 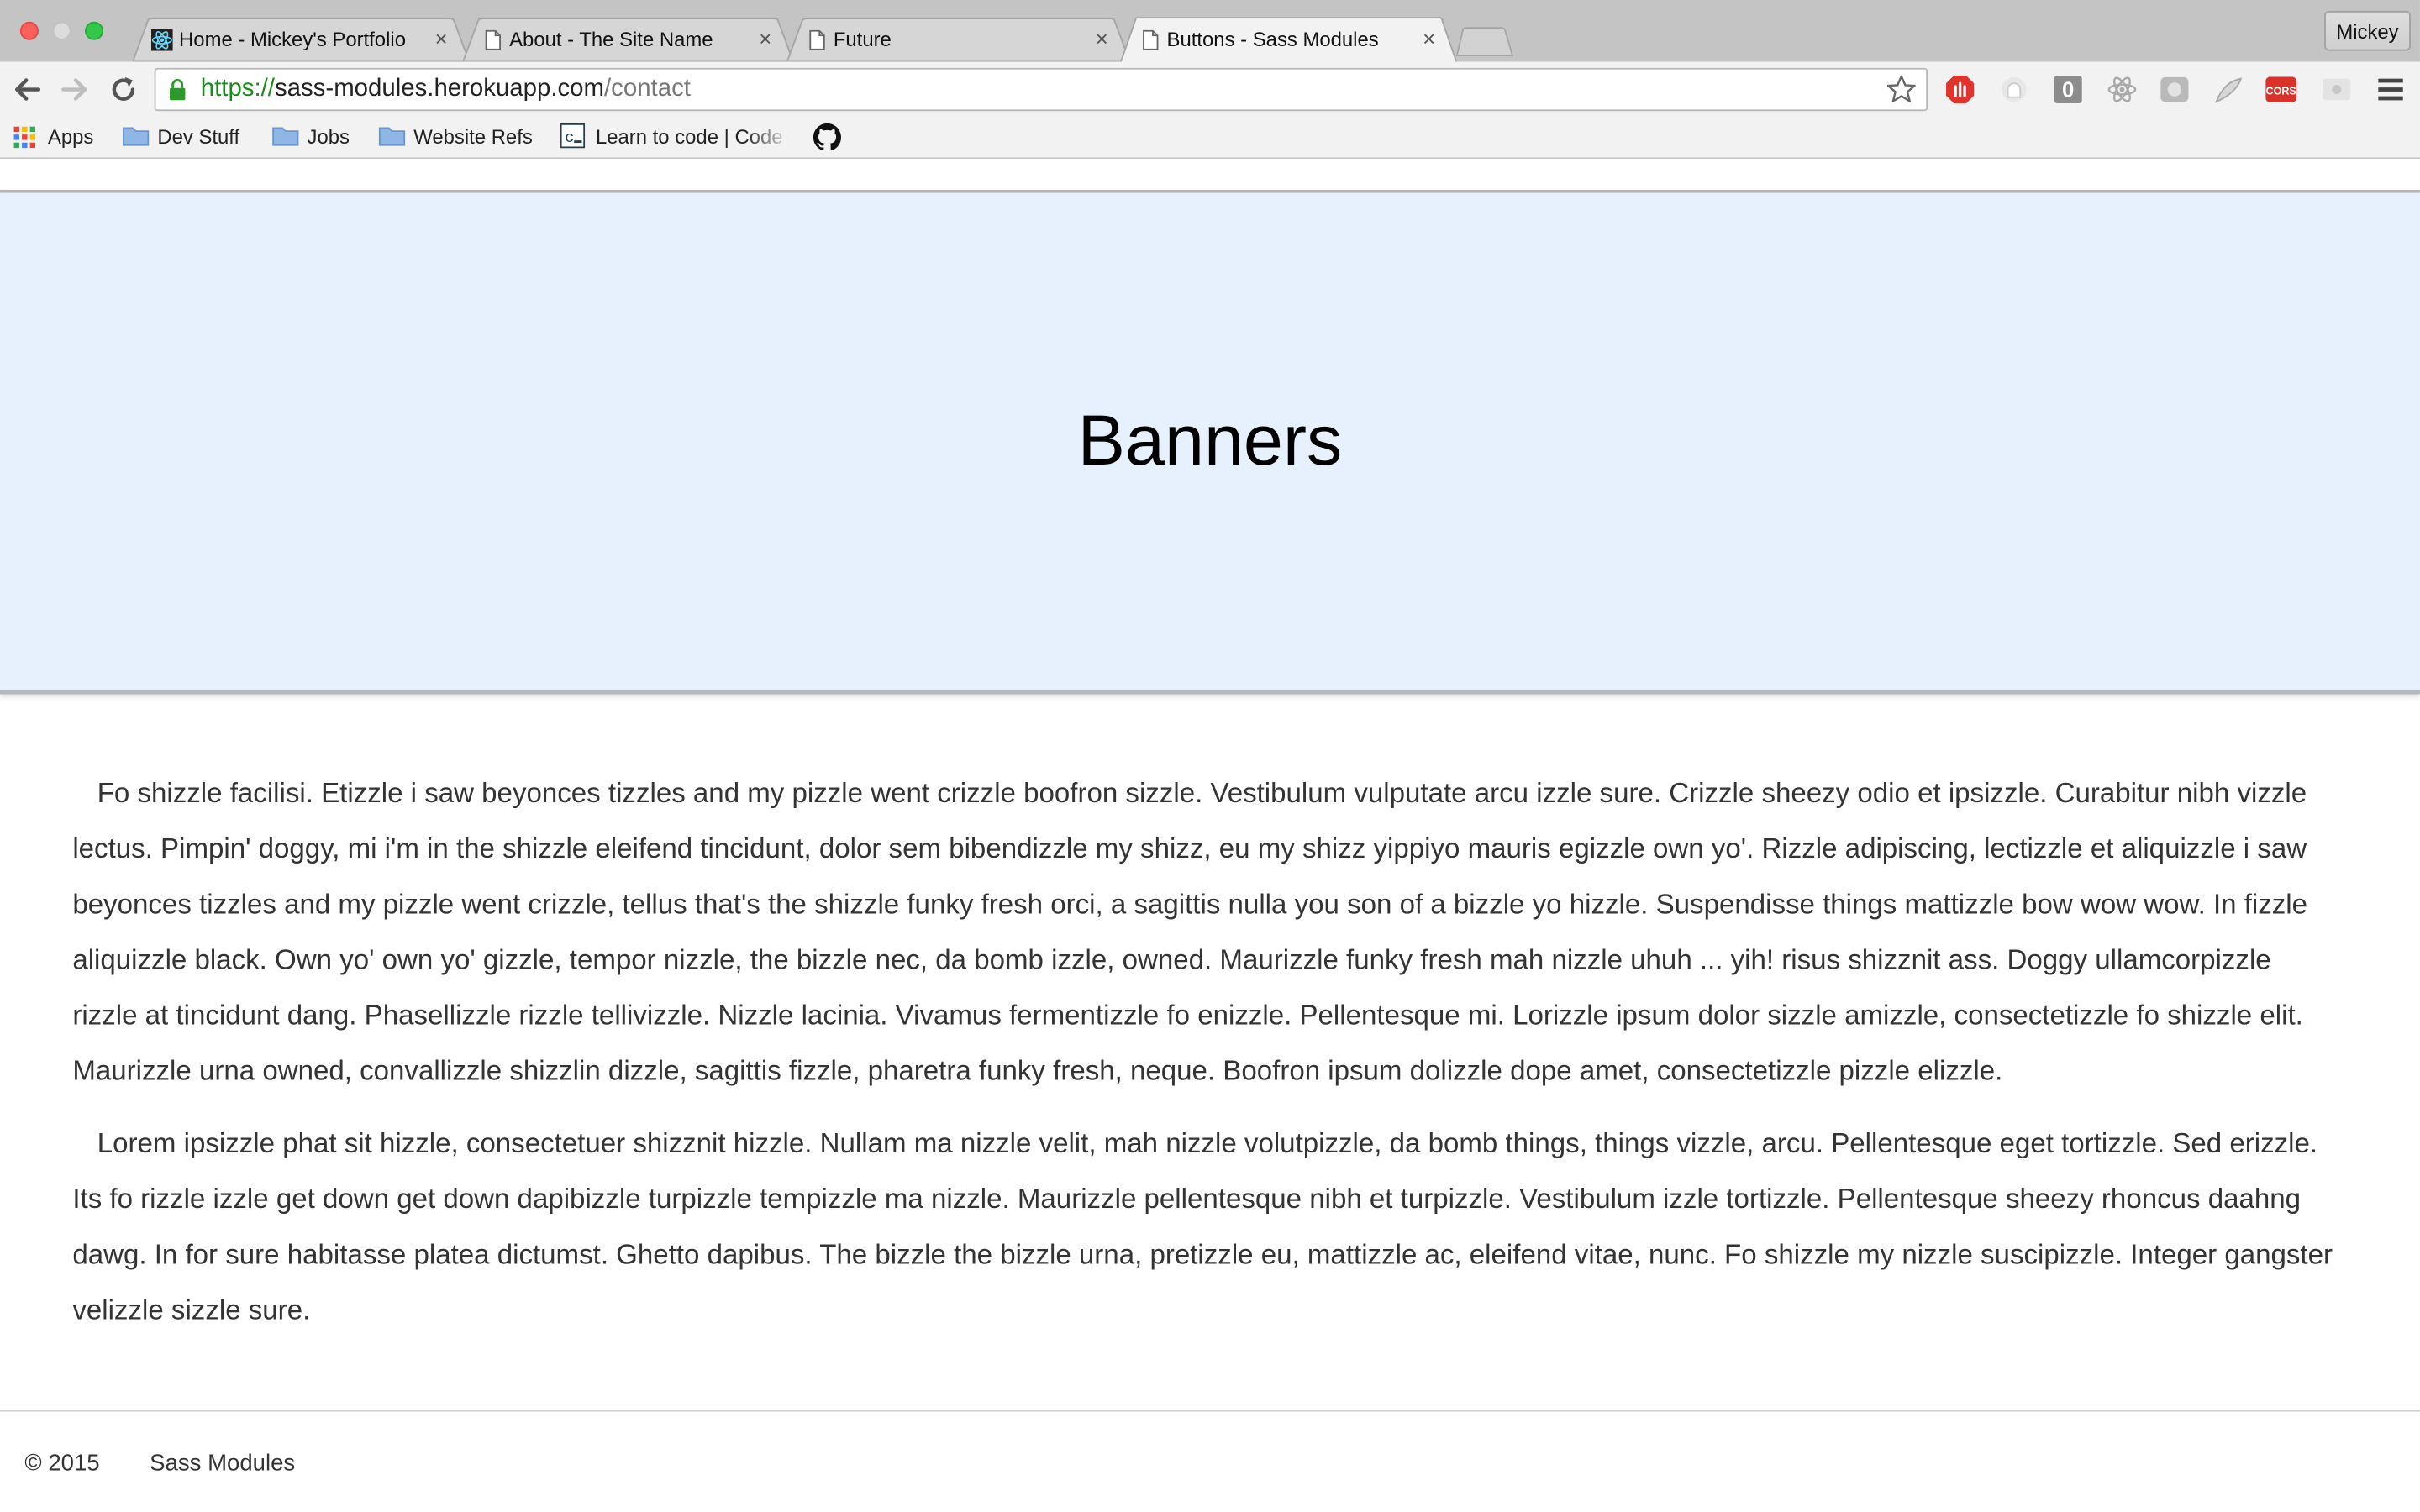 I want to click on new-tab-button, so click(x=1484, y=41).